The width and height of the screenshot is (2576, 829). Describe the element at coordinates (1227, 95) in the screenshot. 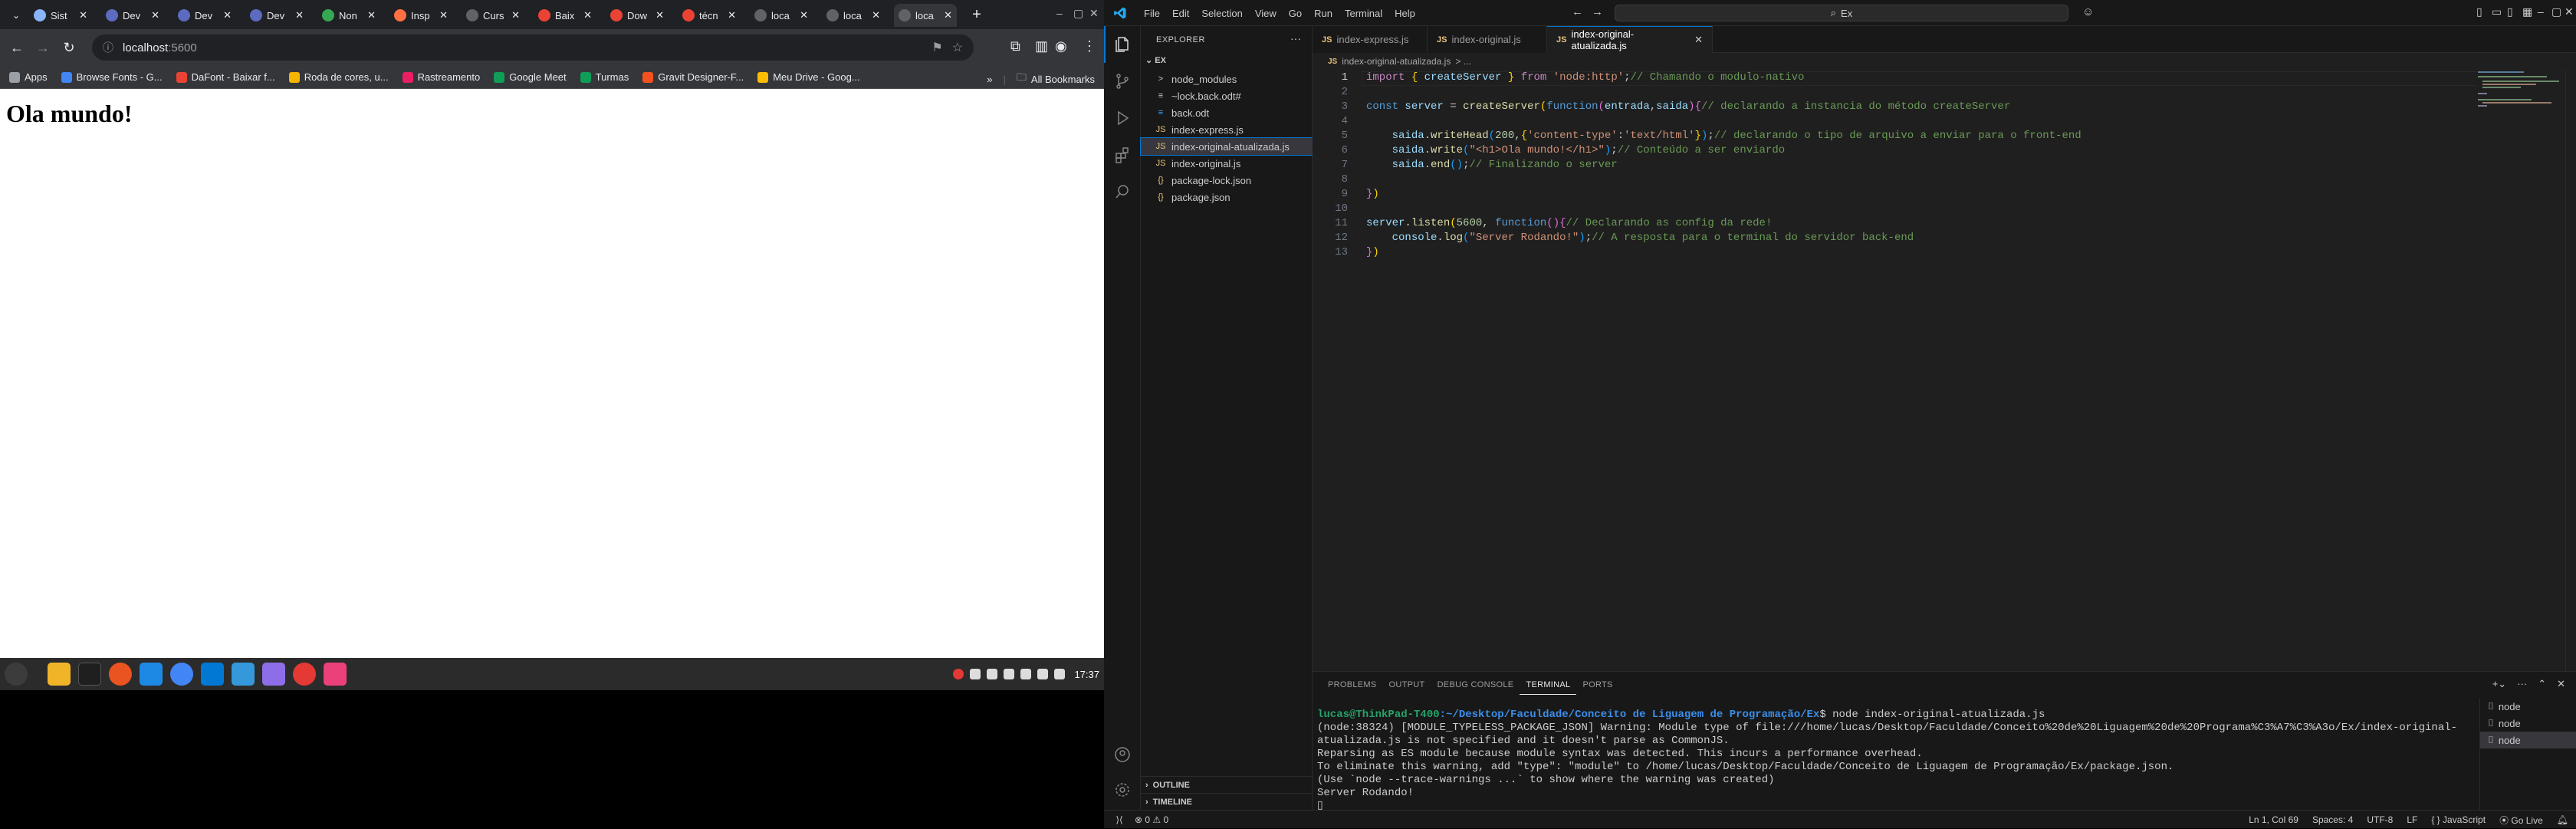

I see `file-item: ≡ ~lock.back.odt#` at that location.